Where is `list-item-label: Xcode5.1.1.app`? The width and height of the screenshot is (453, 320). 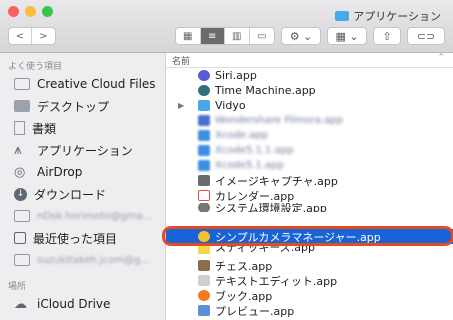
list-item-label: Xcode5.1.1.app is located at coordinates (254, 150).